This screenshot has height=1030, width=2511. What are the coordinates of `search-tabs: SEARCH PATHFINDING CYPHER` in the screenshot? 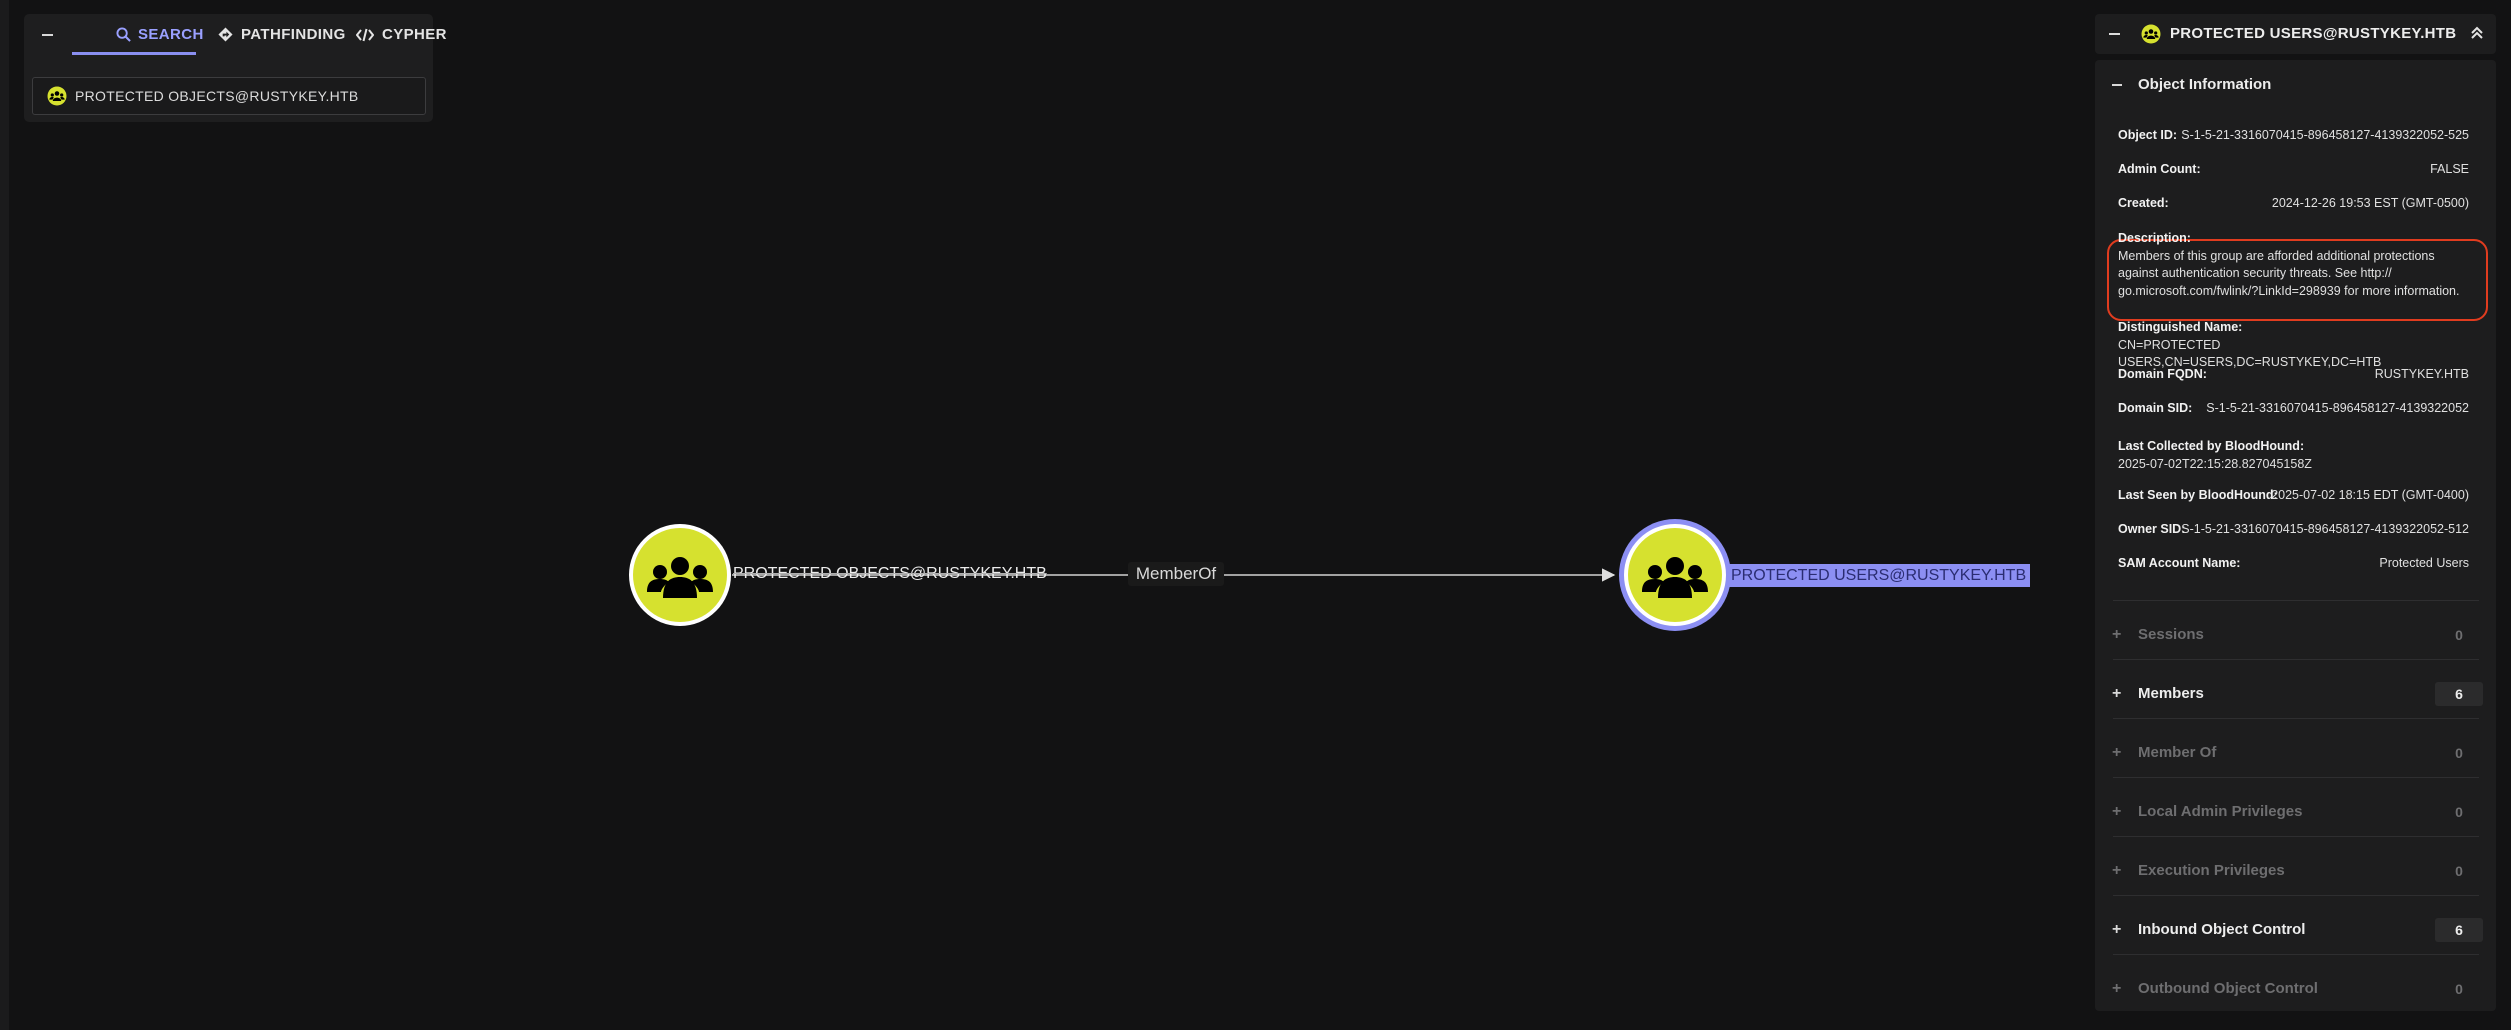 It's located at (235, 34).